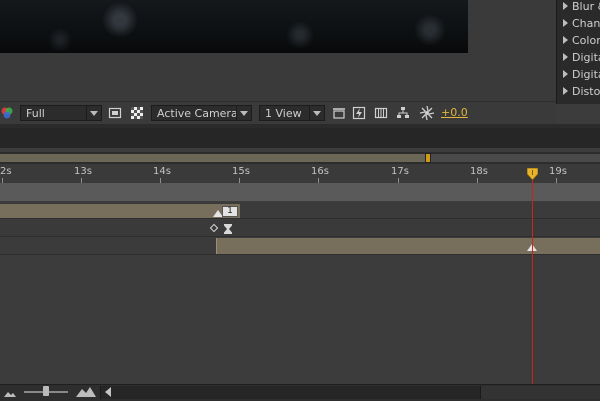 The height and width of the screenshot is (401, 600). I want to click on transparency-grid-icon, so click(137, 113).